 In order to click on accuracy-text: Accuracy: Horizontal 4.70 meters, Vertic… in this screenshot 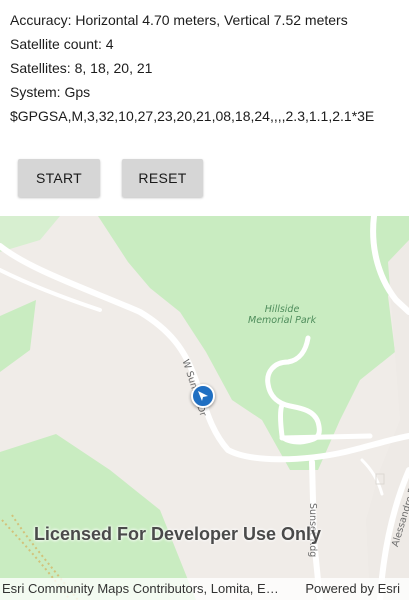, I will do `click(179, 20)`.